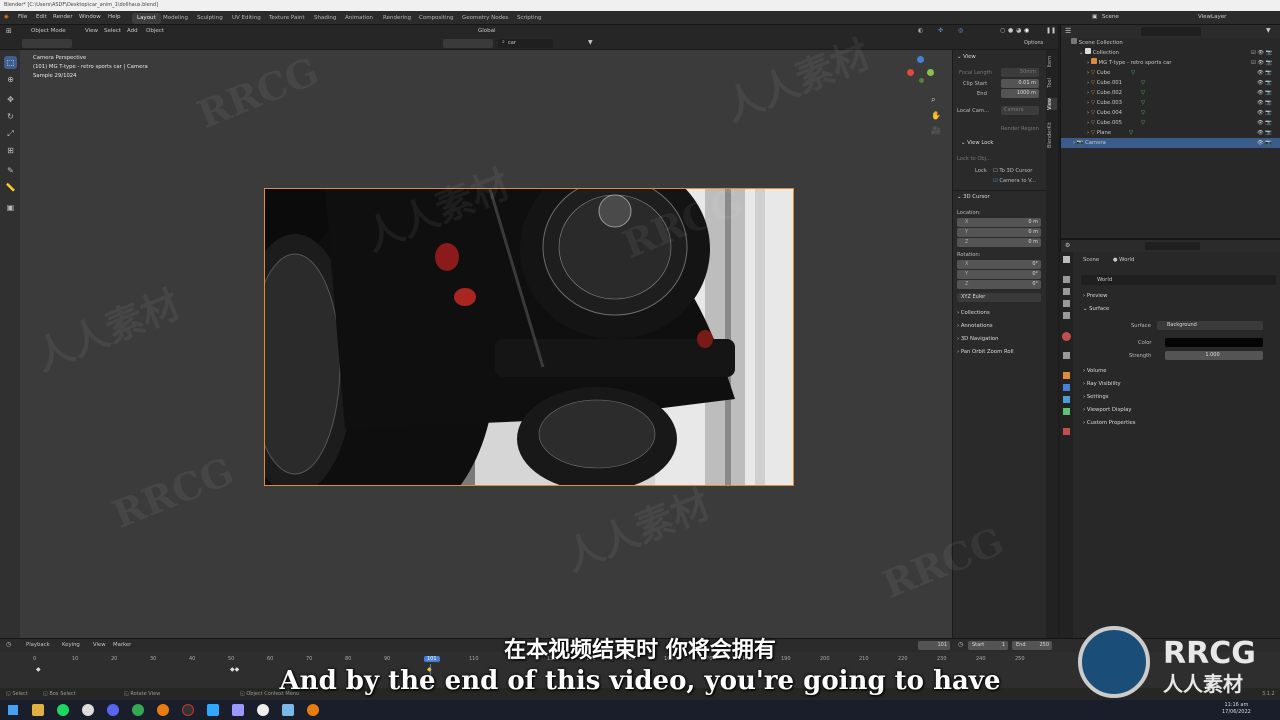  I want to click on unreal-icon, so click(263, 710).